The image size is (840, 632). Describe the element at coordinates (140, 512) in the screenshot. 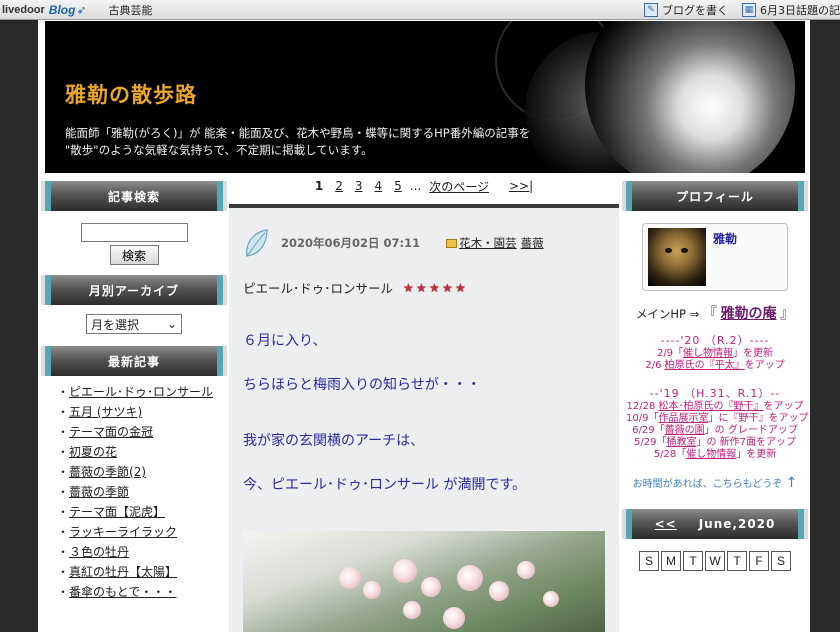

I see `list-item: テーマ面【泥虎】` at that location.